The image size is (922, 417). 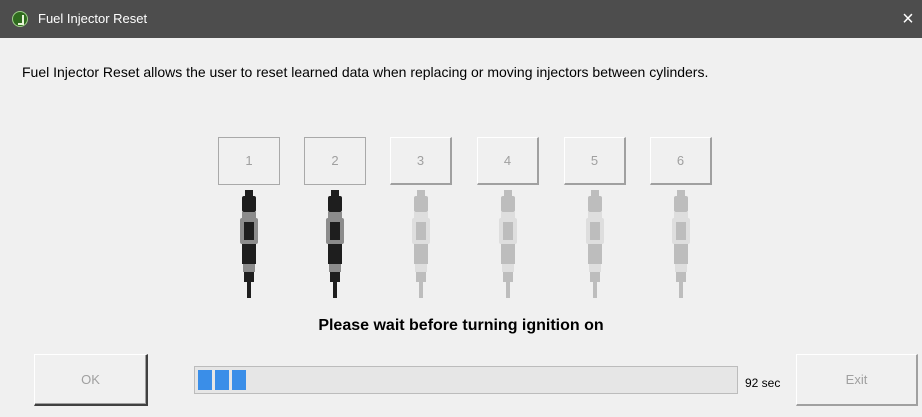 I want to click on cylinder-button-2: 2, so click(x=335, y=161).